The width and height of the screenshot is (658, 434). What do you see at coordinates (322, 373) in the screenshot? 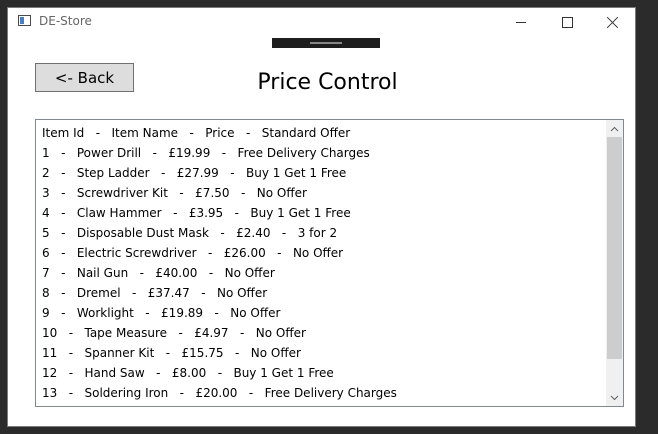
I see `list-item: 12 - Hand Saw - £8.00 - Buy 1 Get 1 Free` at bounding box center [322, 373].